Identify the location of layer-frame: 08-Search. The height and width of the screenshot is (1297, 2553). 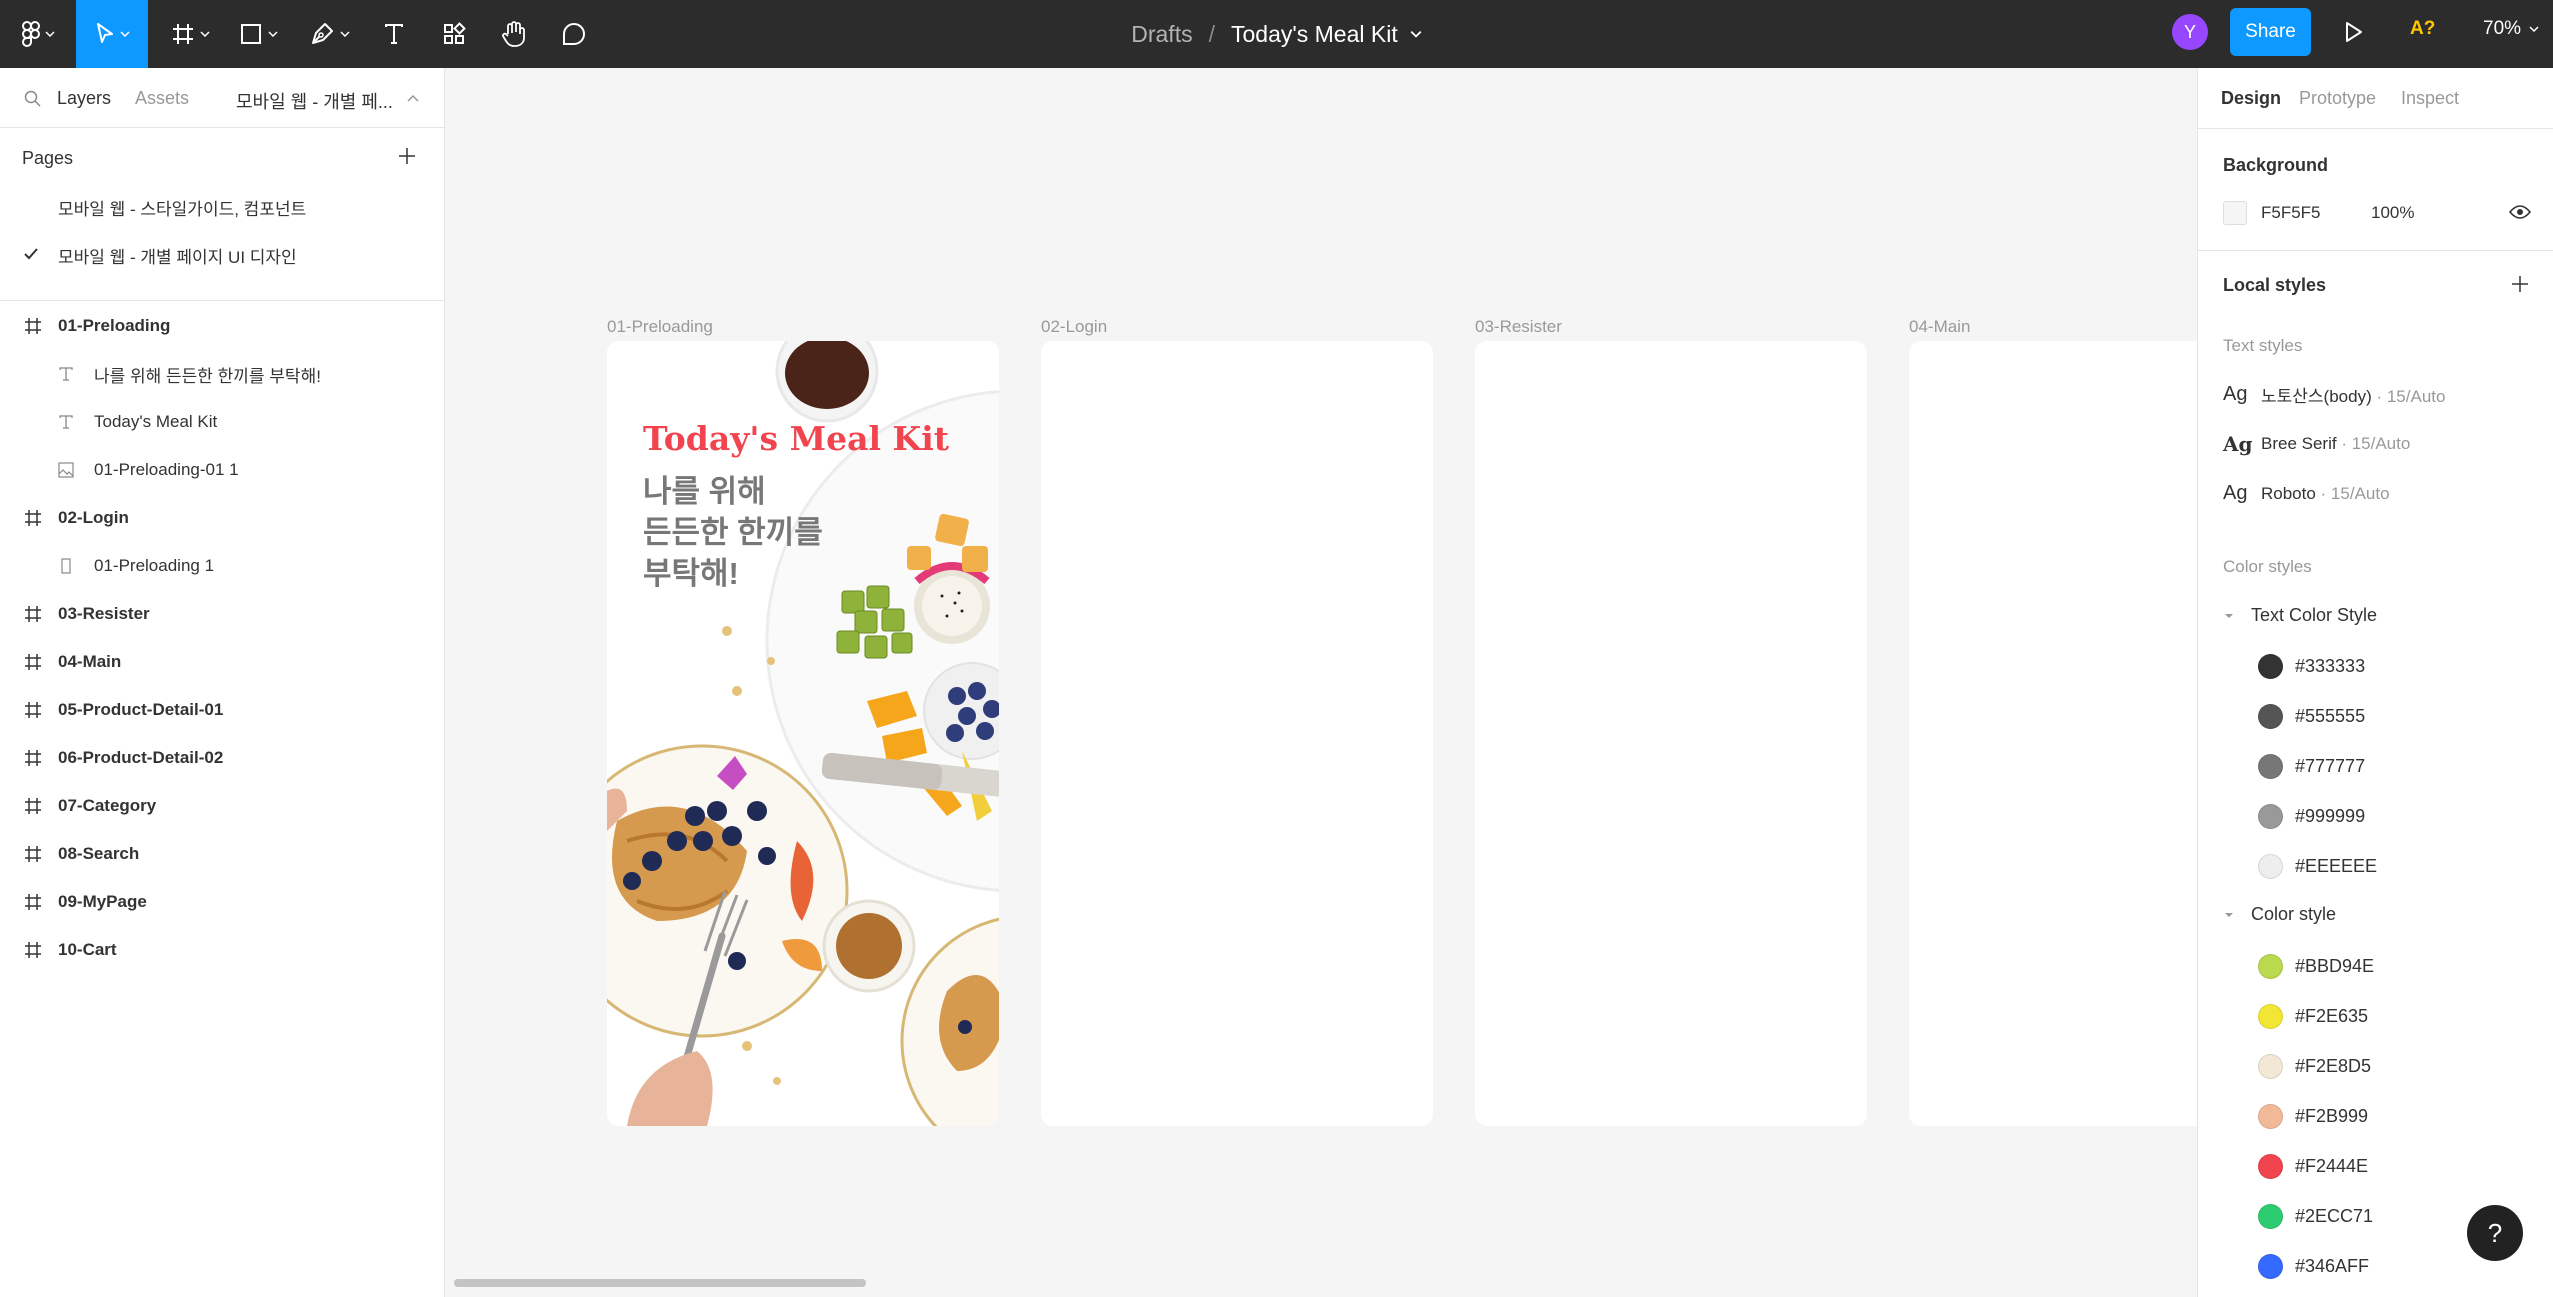
(222, 854).